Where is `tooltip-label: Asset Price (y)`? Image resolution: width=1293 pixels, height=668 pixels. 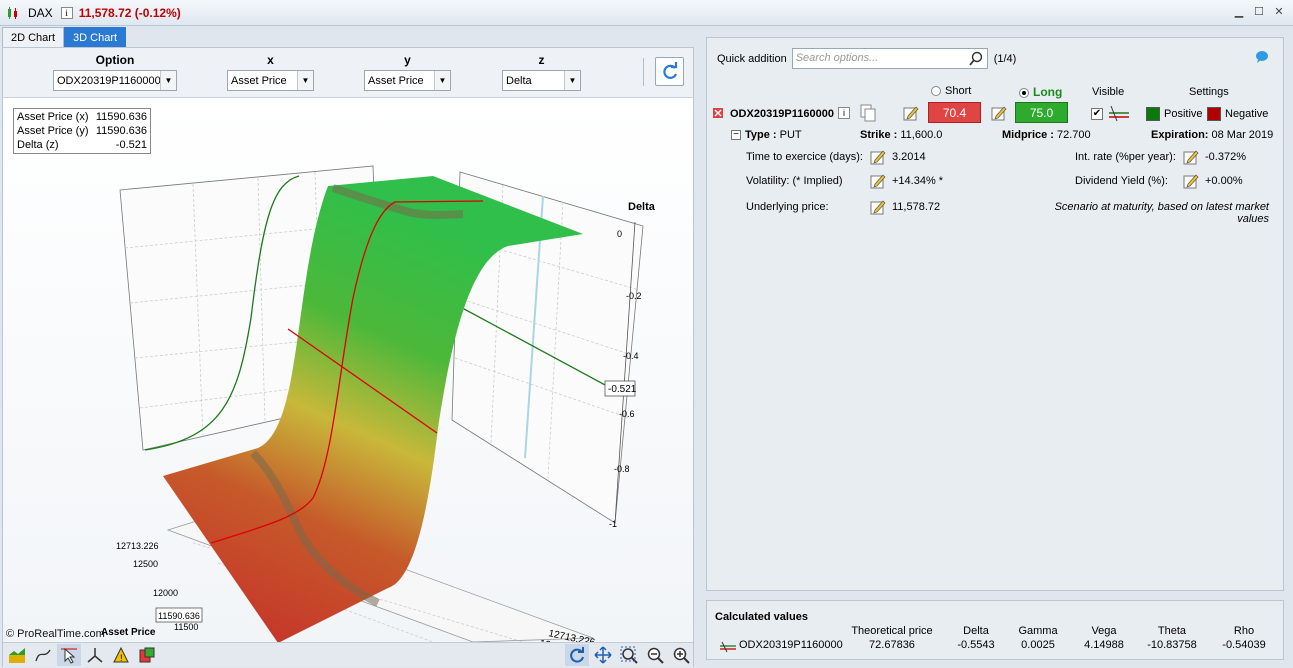 tooltip-label: Asset Price (y) is located at coordinates (53, 131).